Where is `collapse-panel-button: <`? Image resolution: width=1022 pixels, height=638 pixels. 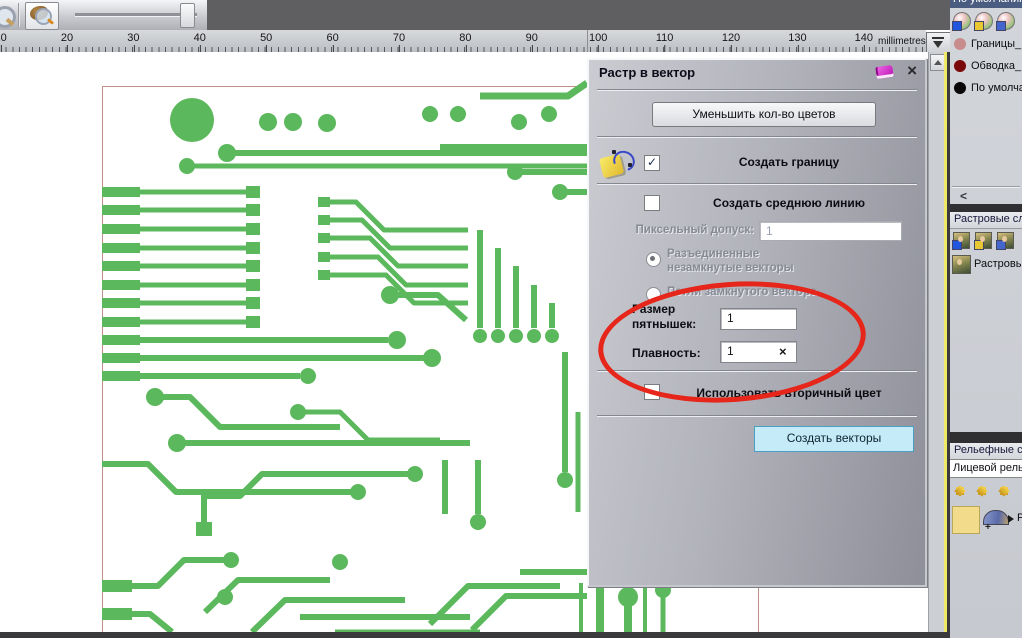 collapse-panel-button: < is located at coordinates (963, 196).